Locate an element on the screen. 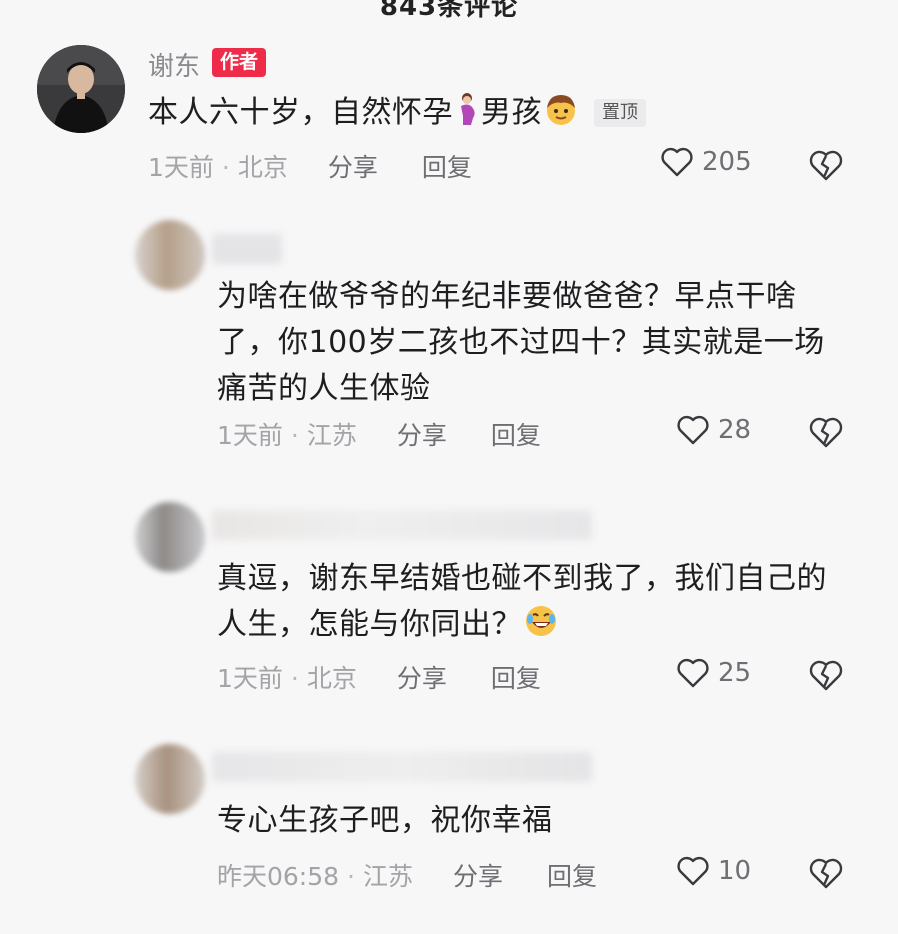 This screenshot has height=934, width=898. rofl-emoji is located at coordinates (541, 628).